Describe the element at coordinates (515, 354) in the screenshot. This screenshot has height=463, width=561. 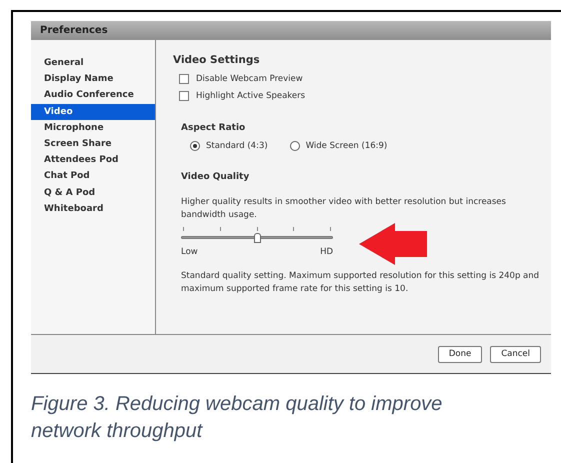
I see `cancel-button: Cancel` at that location.